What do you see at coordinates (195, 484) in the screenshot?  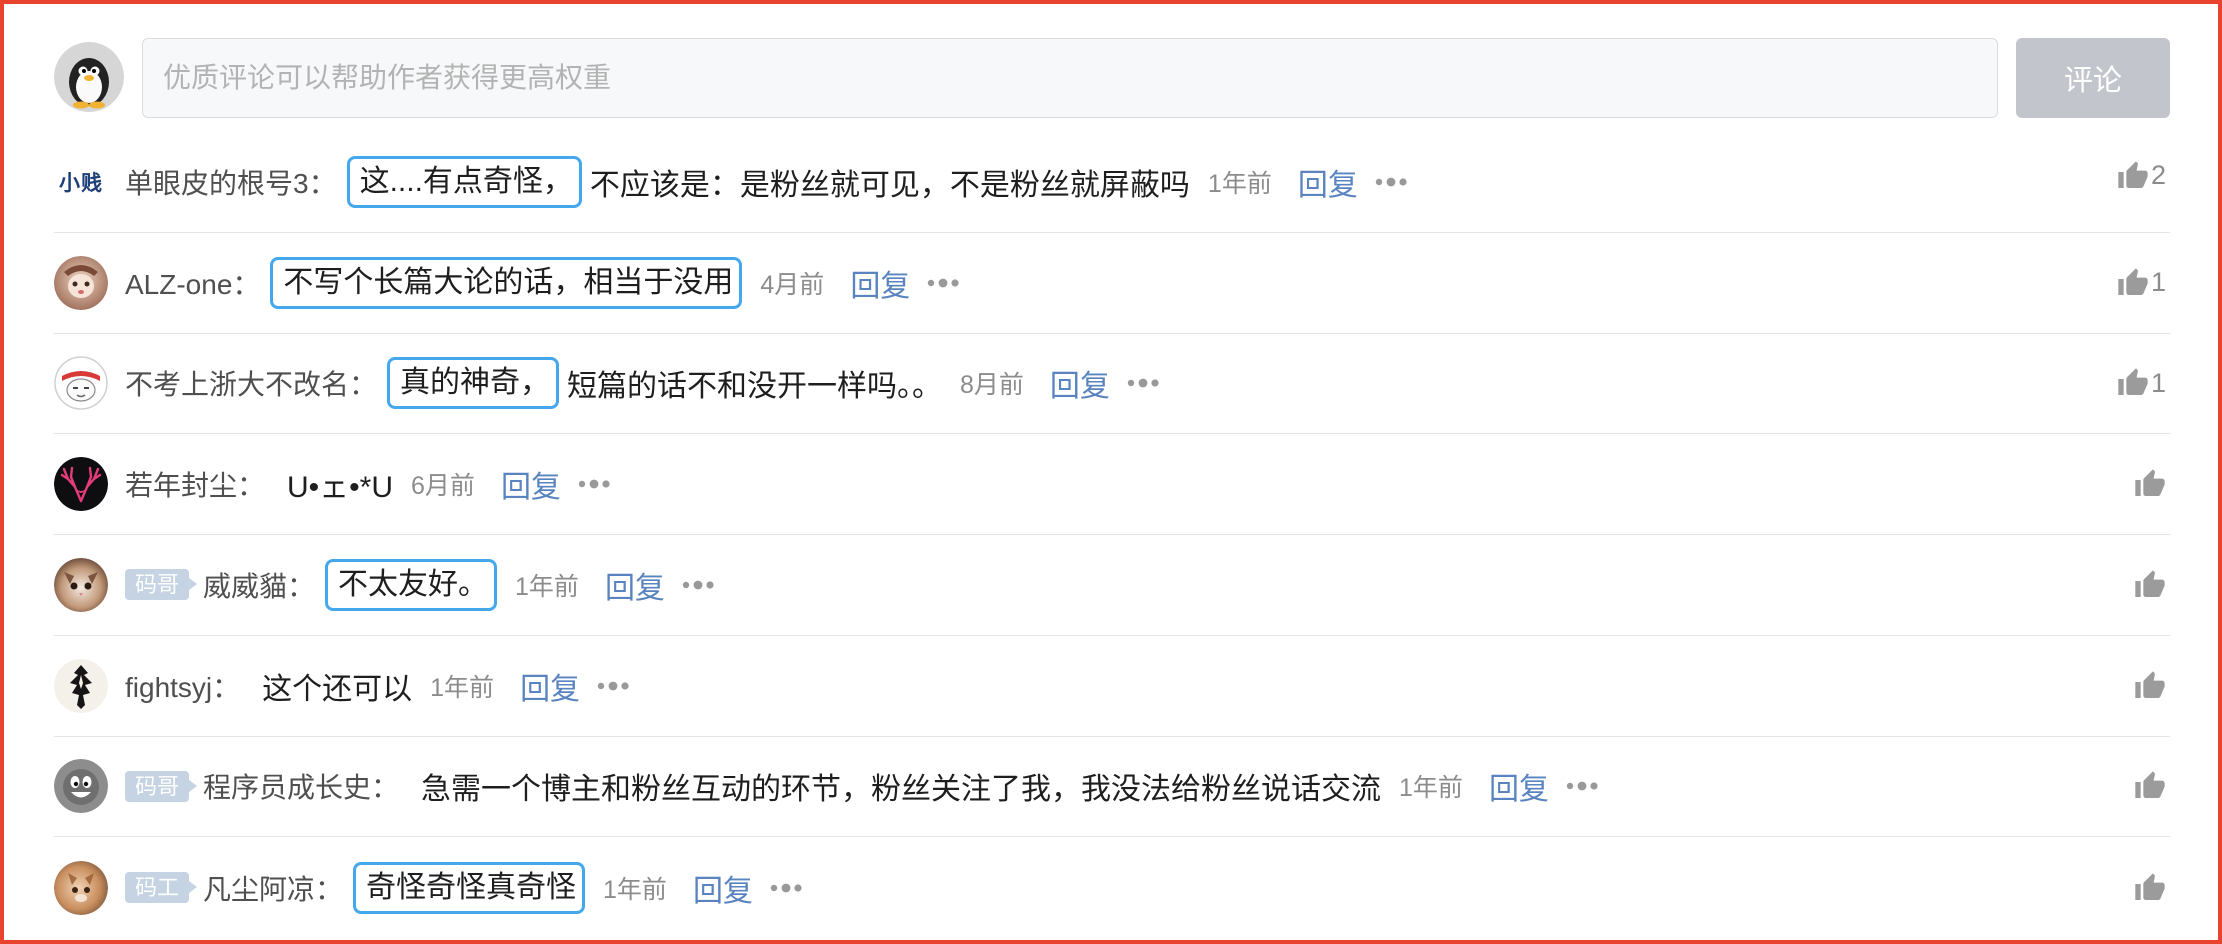 I see `comment-author: 若年封尘：` at bounding box center [195, 484].